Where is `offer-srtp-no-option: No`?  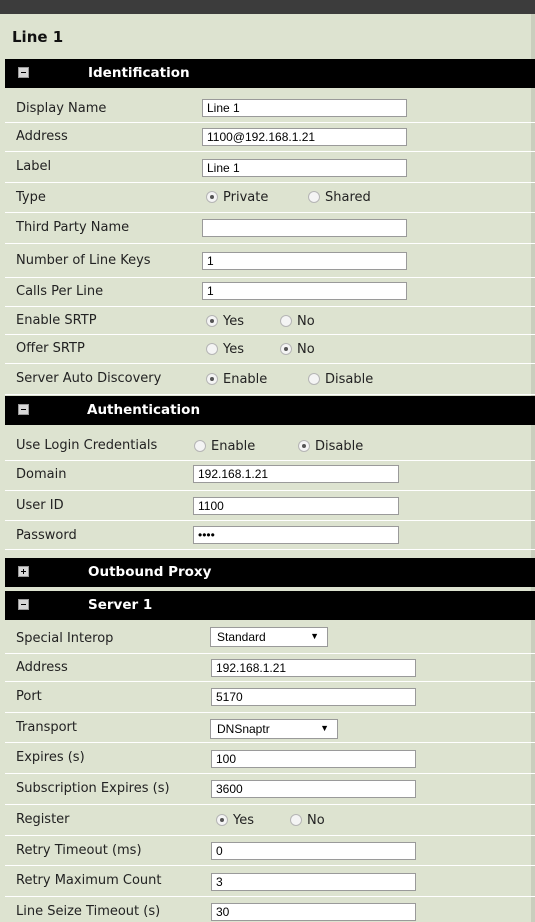
offer-srtp-no-option: No is located at coordinates (297, 349).